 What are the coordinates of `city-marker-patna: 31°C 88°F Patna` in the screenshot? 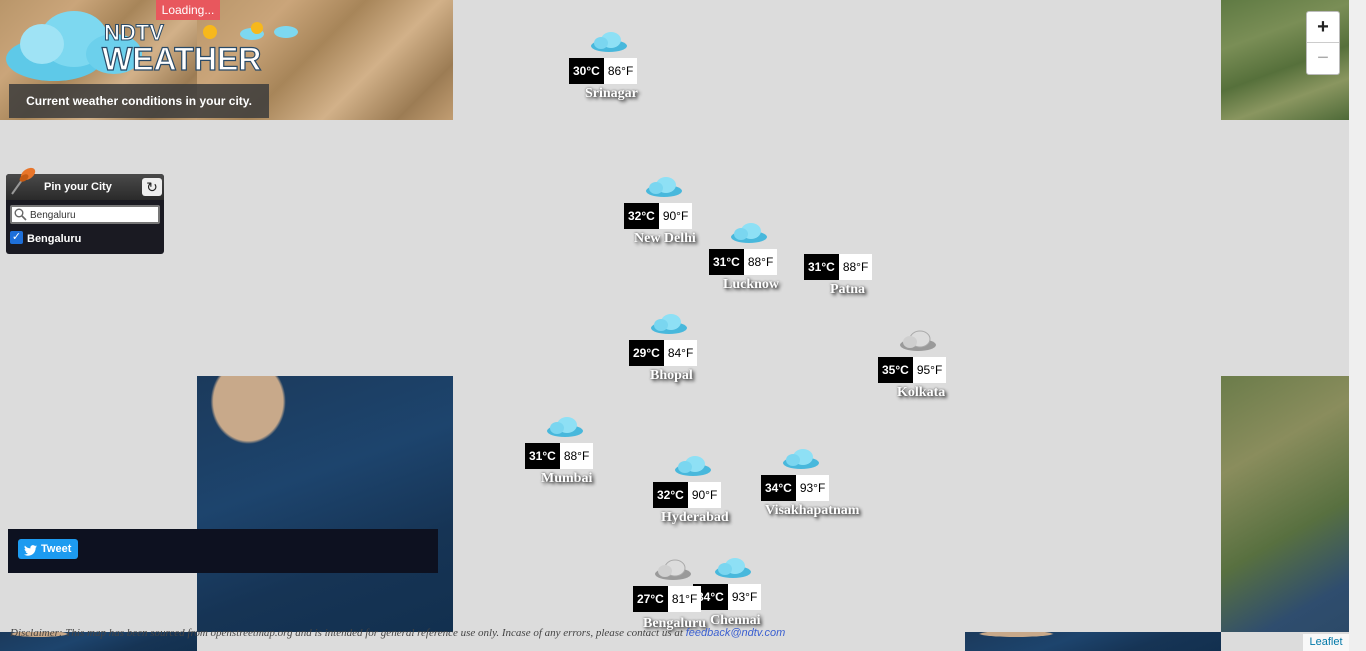 It's located at (849, 266).